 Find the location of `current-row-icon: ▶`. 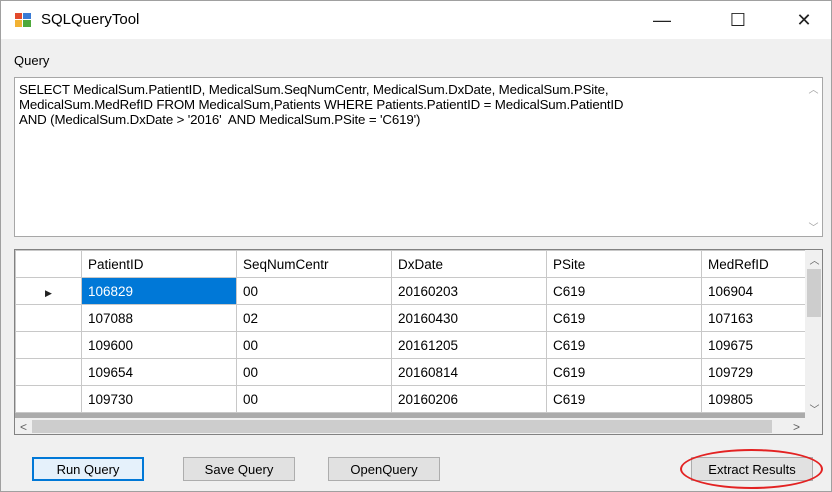

current-row-icon: ▶ is located at coordinates (48, 292).